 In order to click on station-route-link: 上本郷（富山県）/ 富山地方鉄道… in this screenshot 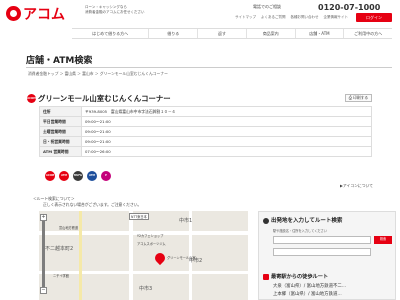, I will do `click(307, 294)`.